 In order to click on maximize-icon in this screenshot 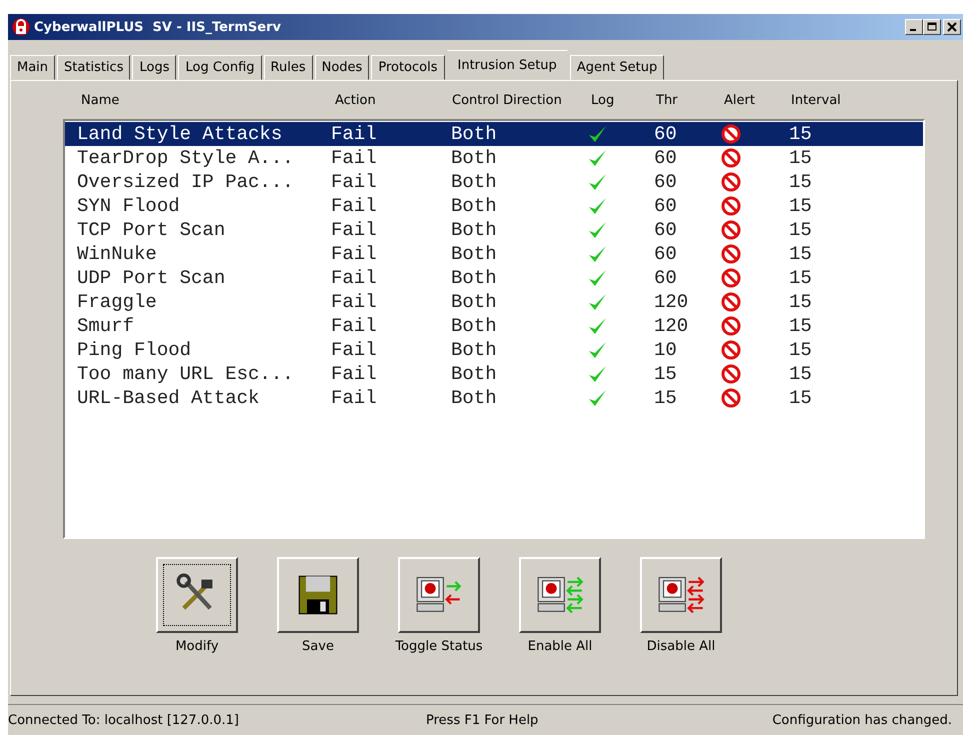, I will do `click(932, 27)`.